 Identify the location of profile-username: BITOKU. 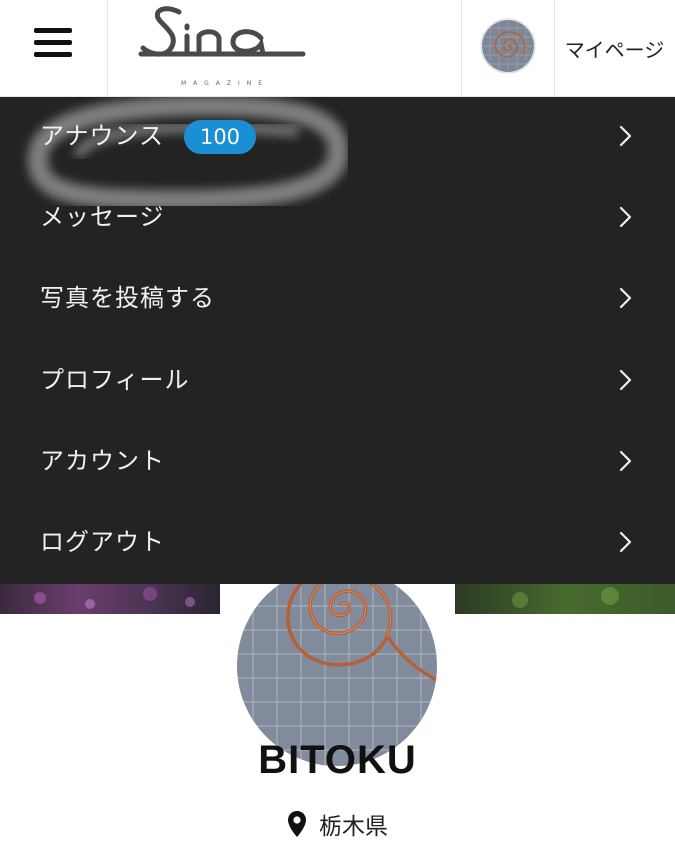
(337, 760).